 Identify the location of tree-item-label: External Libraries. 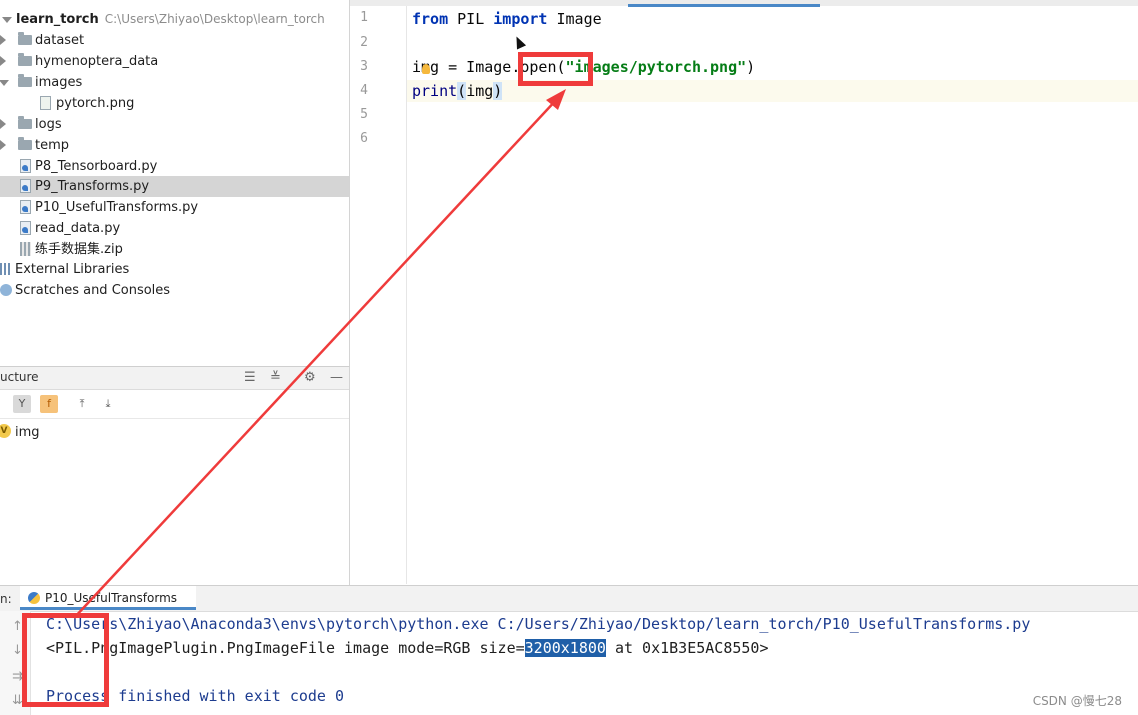
(72, 269).